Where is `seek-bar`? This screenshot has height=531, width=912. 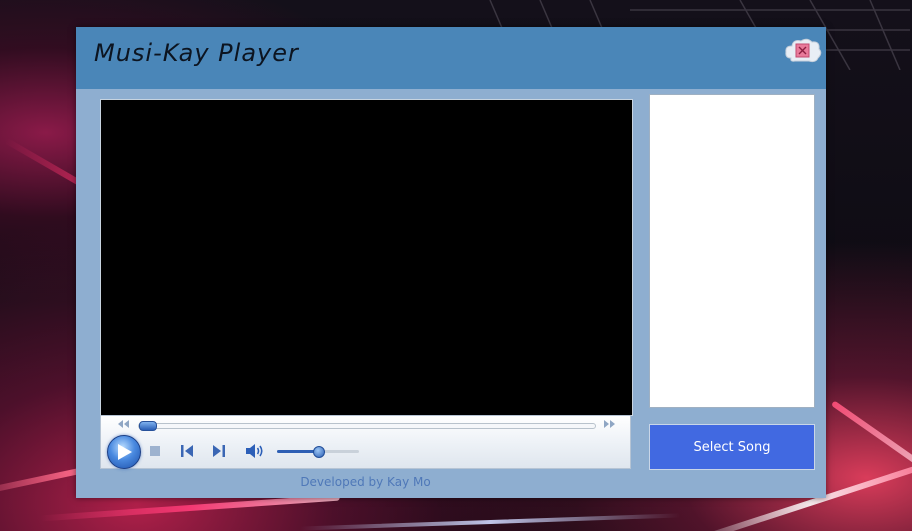
seek-bar is located at coordinates (367, 426).